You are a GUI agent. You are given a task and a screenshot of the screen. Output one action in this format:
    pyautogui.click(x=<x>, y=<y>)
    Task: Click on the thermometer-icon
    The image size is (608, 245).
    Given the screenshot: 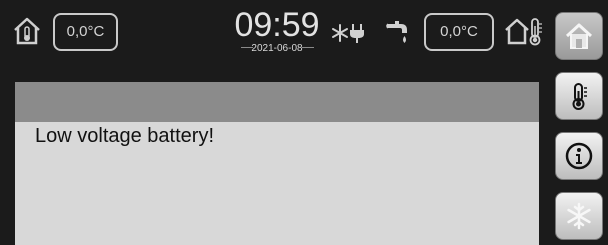 What is the action you would take?
    pyautogui.click(x=579, y=96)
    